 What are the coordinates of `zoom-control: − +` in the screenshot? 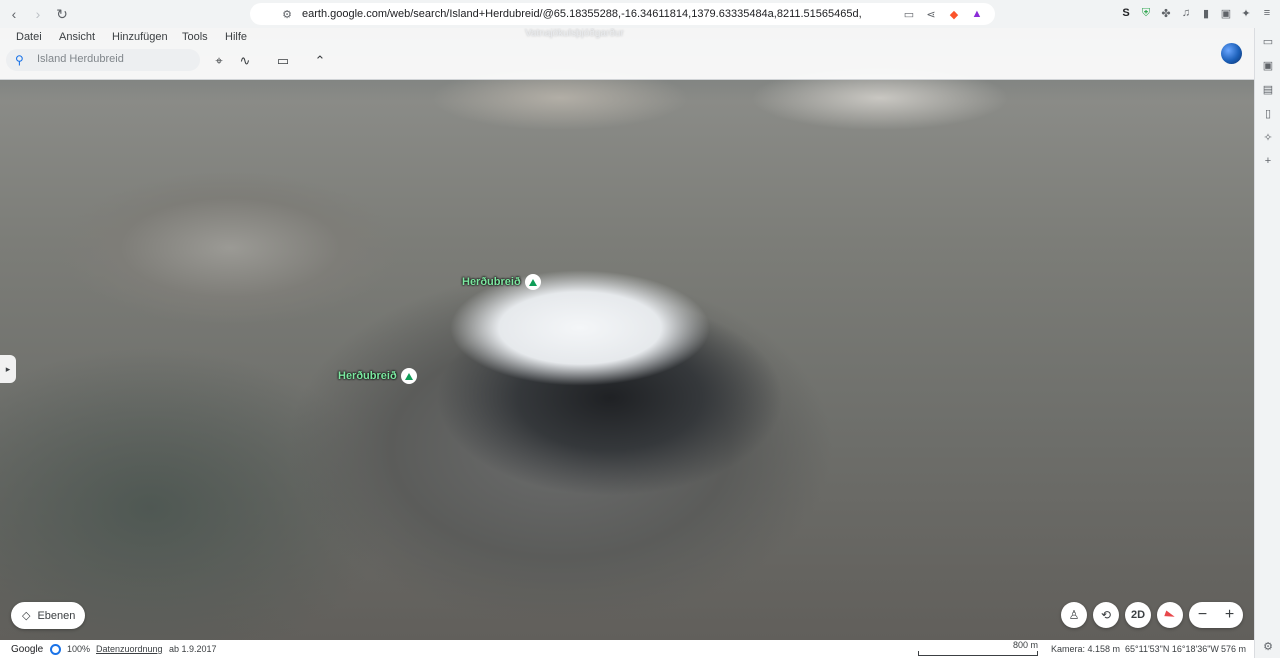 It's located at (1216, 615).